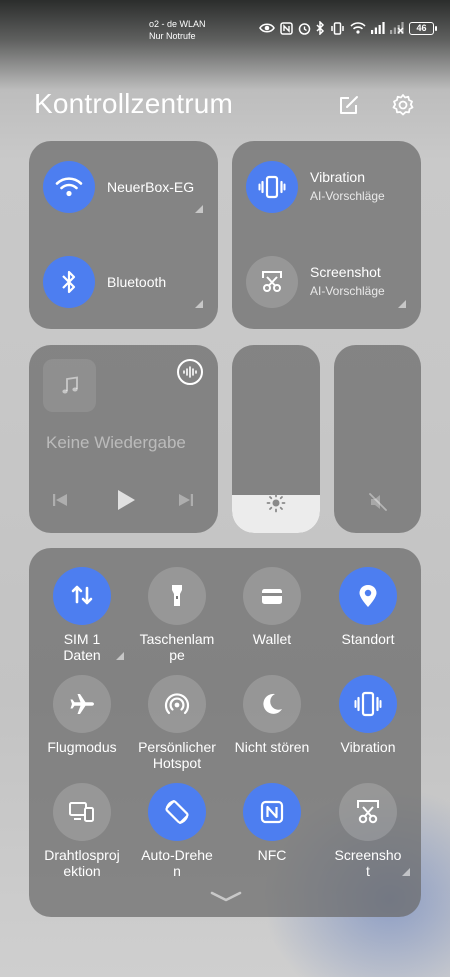  What do you see at coordinates (123, 235) in the screenshot?
I see `connectivity-panel: NeuerBox-EG Bluetooth` at bounding box center [123, 235].